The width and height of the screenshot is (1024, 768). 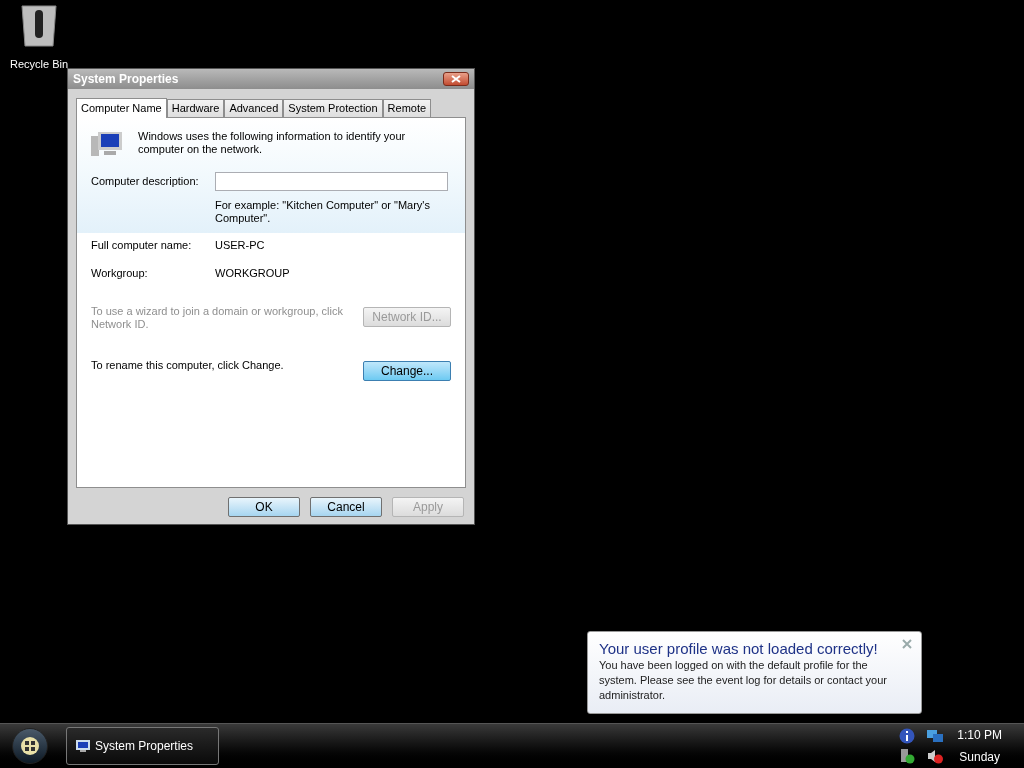 What do you see at coordinates (254, 108) in the screenshot?
I see `tab: Advanced` at bounding box center [254, 108].